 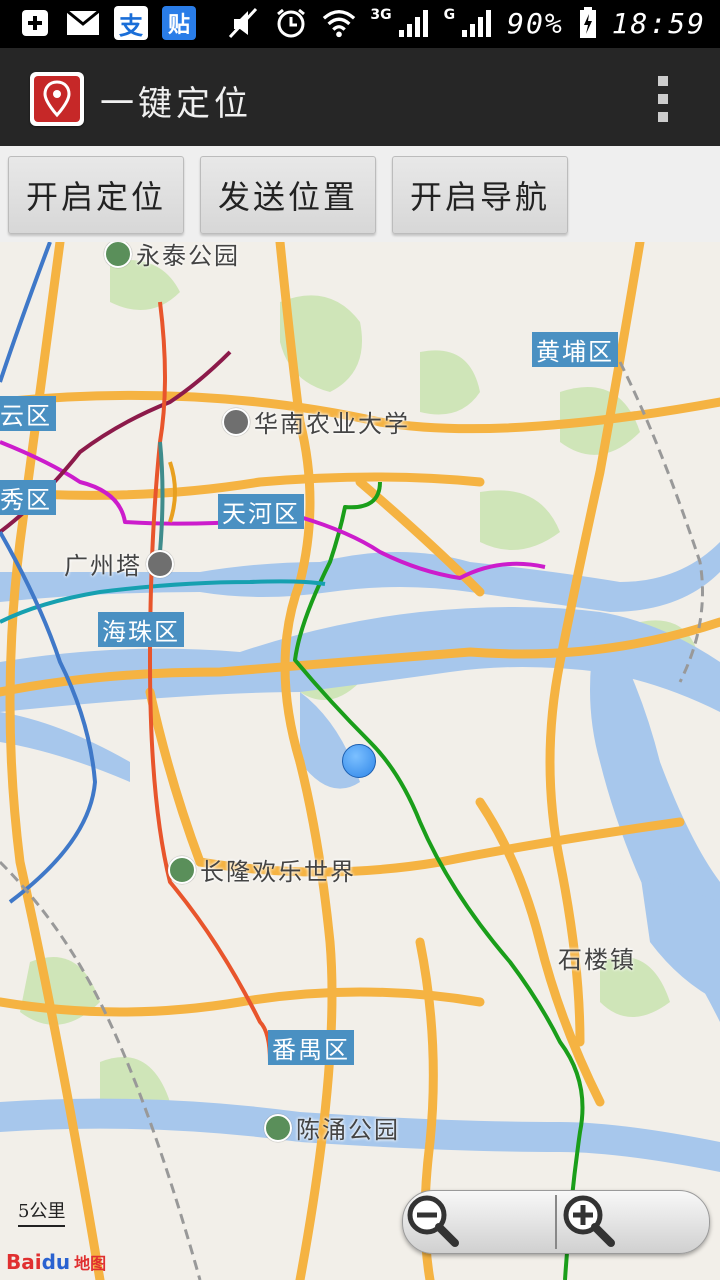 I want to click on app-title: 一键定位, so click(x=176, y=104).